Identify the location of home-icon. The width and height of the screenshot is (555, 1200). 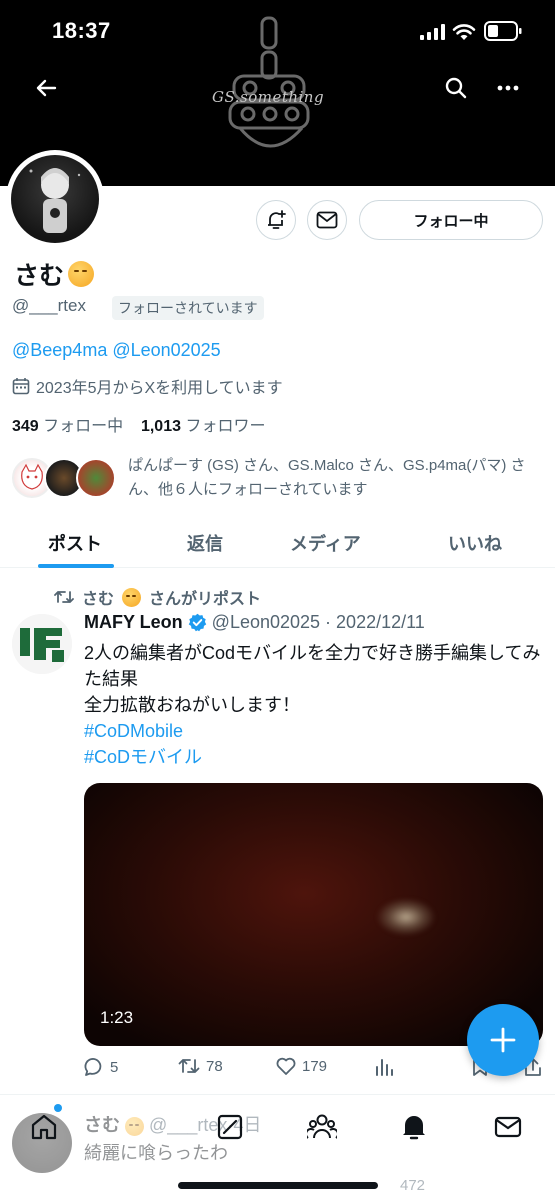
(44, 1127).